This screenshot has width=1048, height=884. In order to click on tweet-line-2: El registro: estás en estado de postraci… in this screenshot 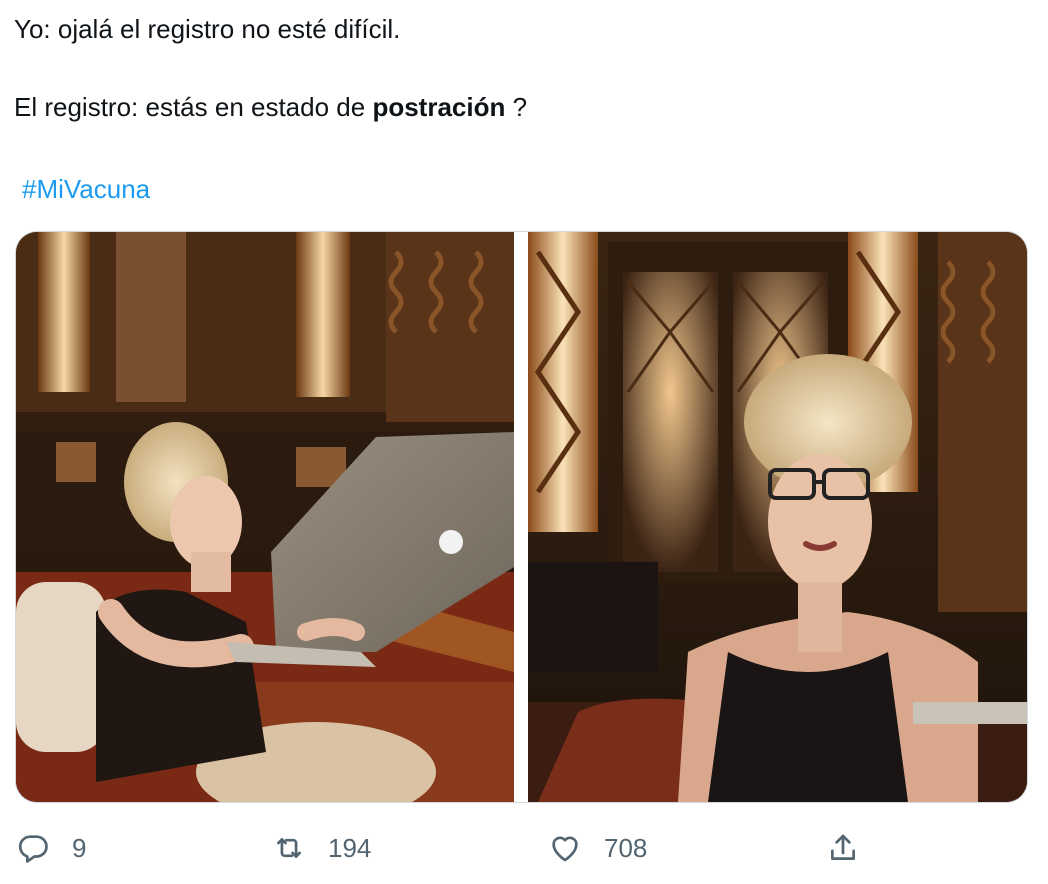, I will do `click(270, 107)`.